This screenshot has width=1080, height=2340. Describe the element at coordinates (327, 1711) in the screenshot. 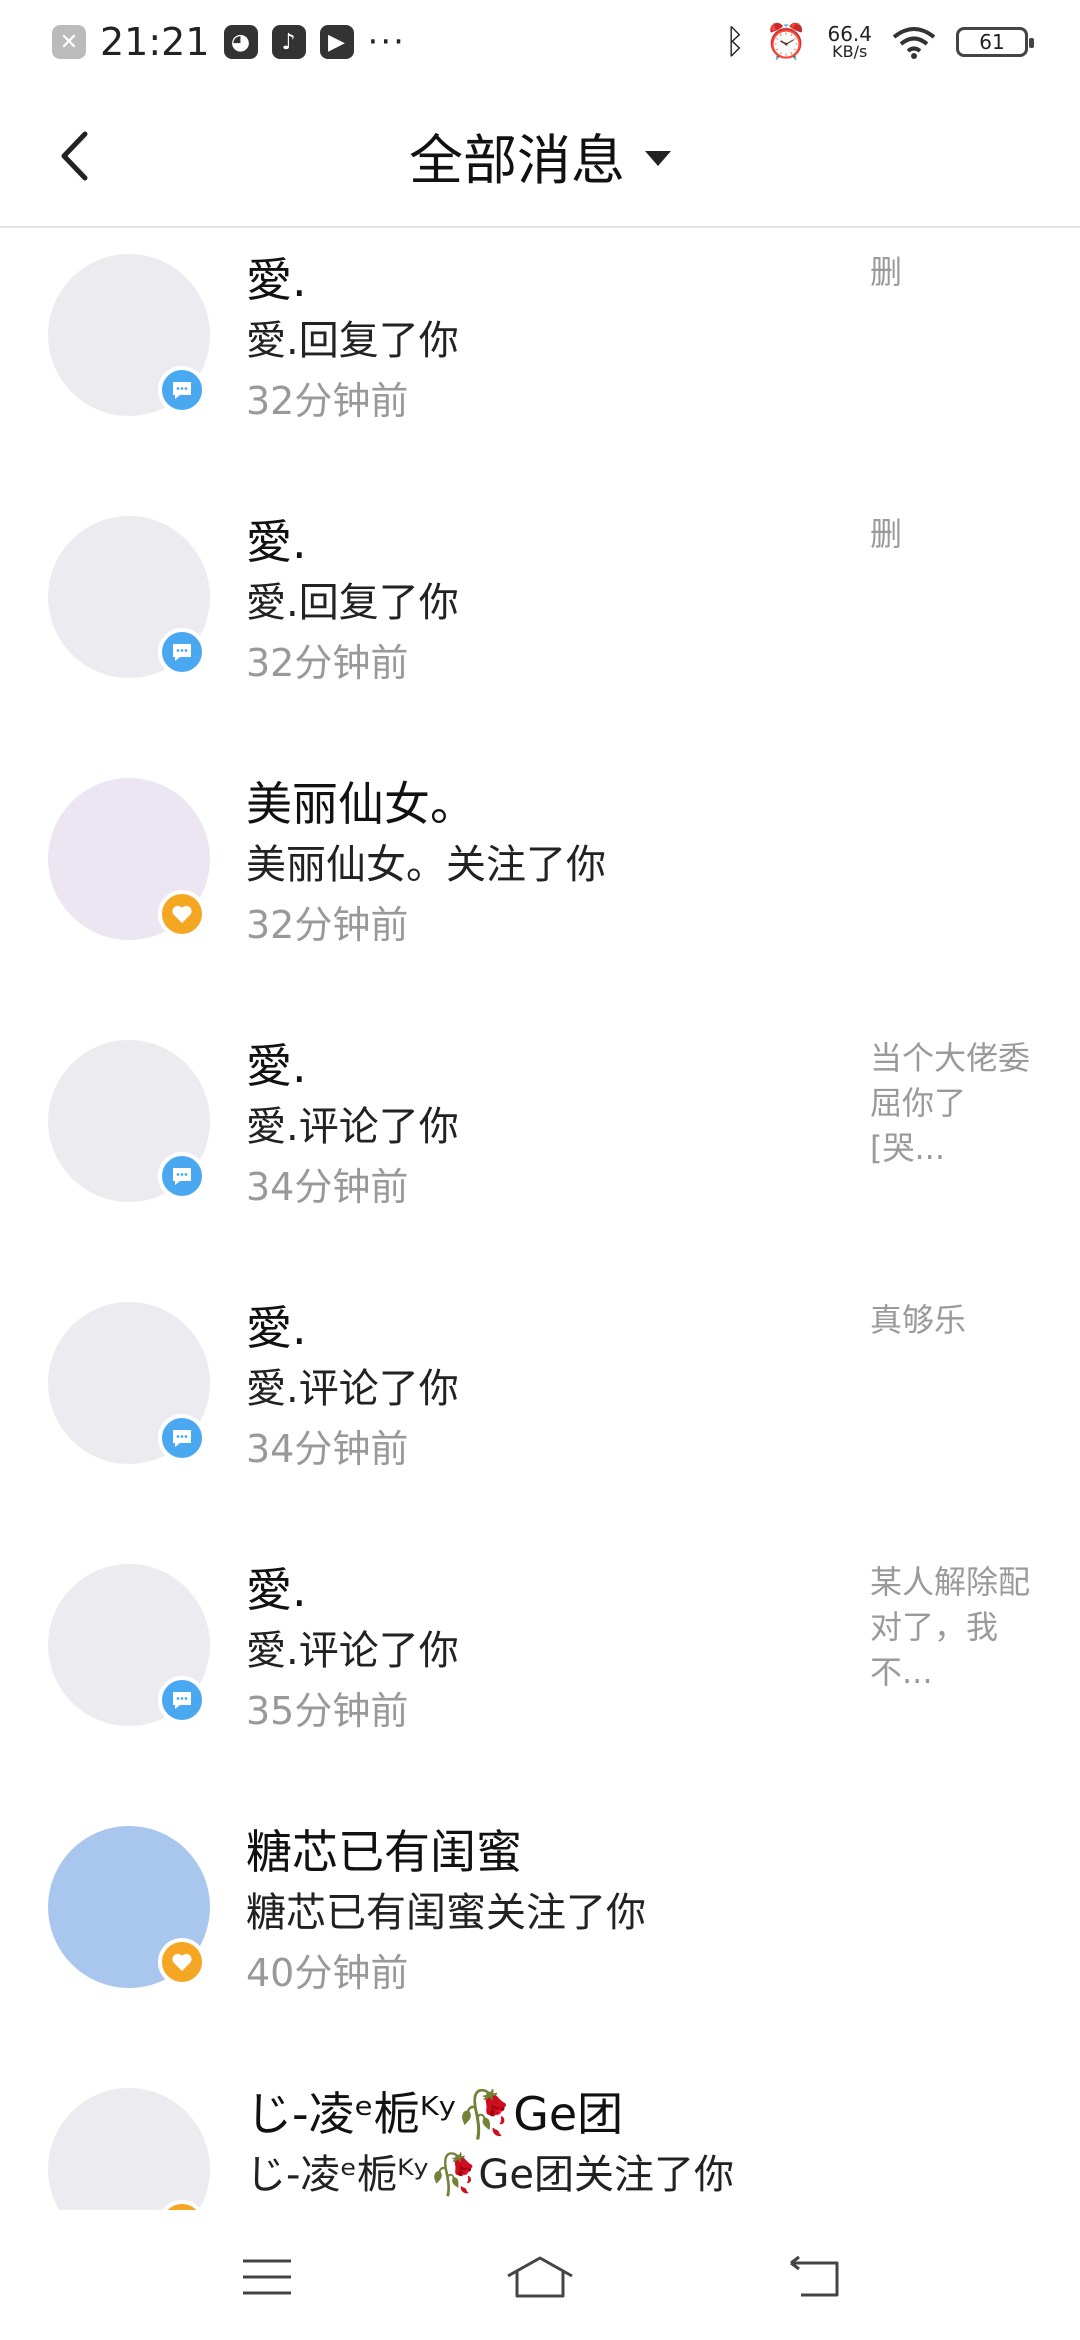

I see `message-time: 35分钟前` at that location.